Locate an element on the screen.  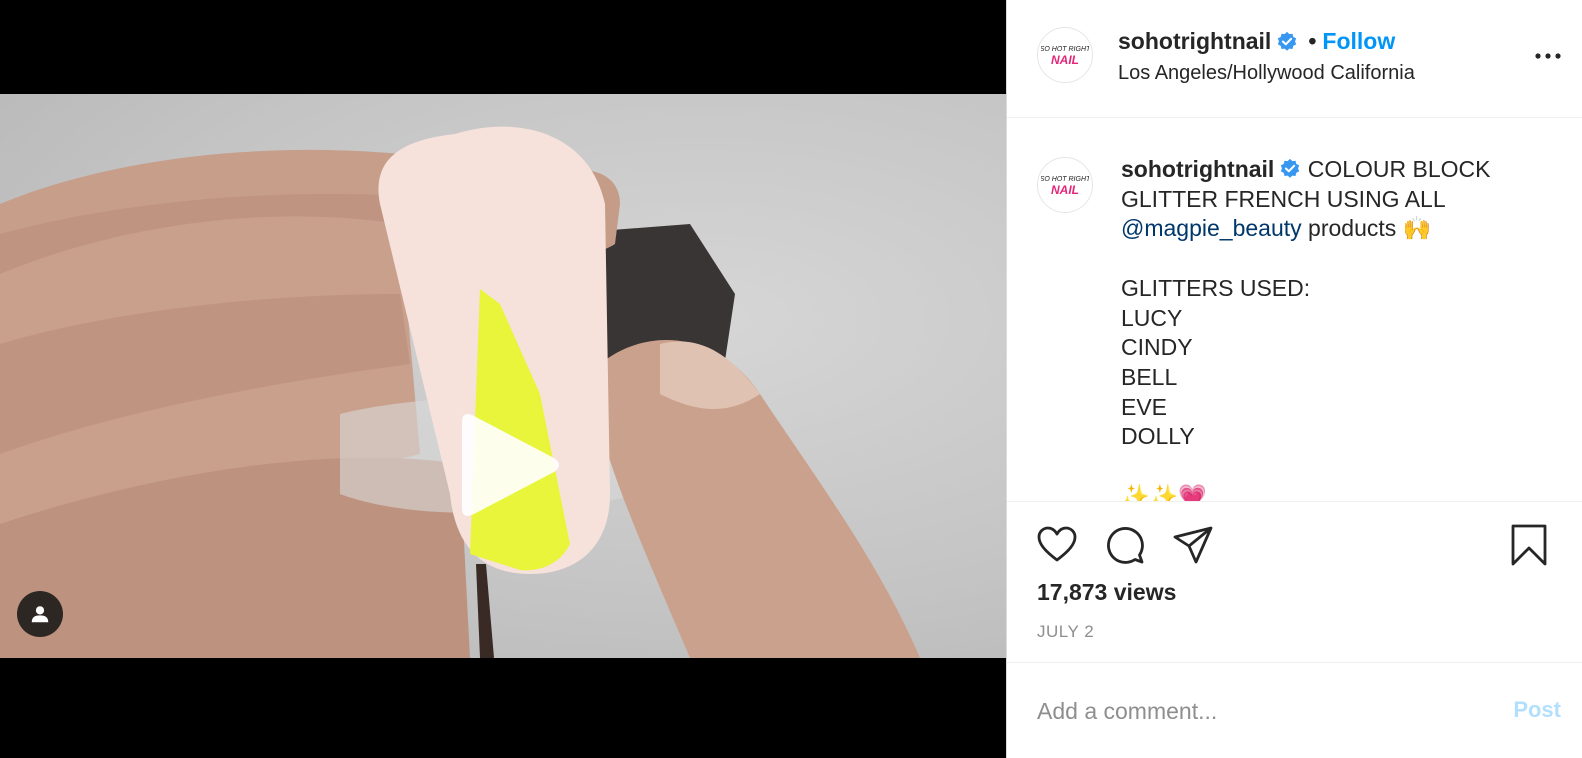
header-user-row: sohotrightnail • Follow is located at coordinates (1256, 41).